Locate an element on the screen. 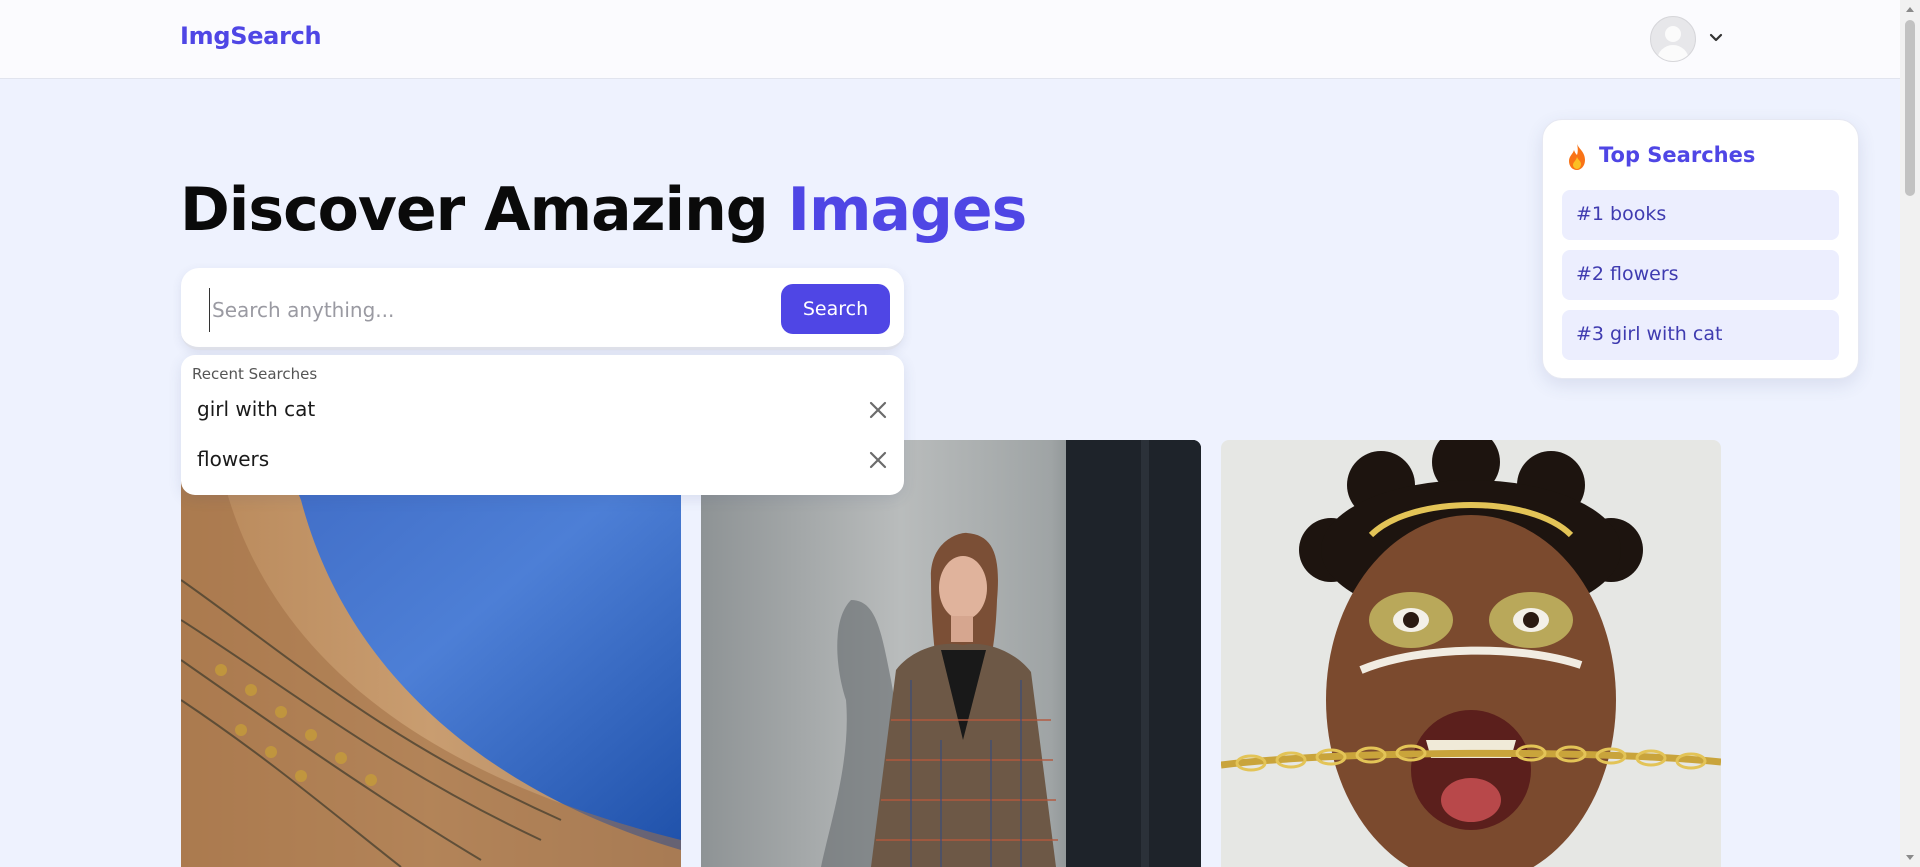 The width and height of the screenshot is (1920, 867). top-searches-title: Top Searches is located at coordinates (1677, 155).